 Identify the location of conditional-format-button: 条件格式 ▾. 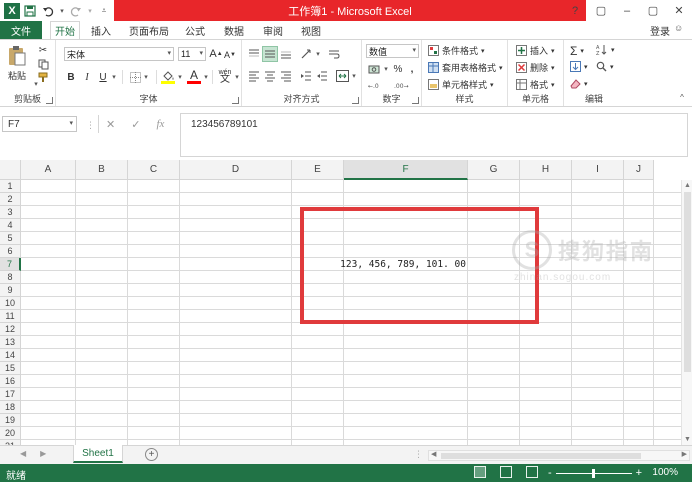
(456, 50).